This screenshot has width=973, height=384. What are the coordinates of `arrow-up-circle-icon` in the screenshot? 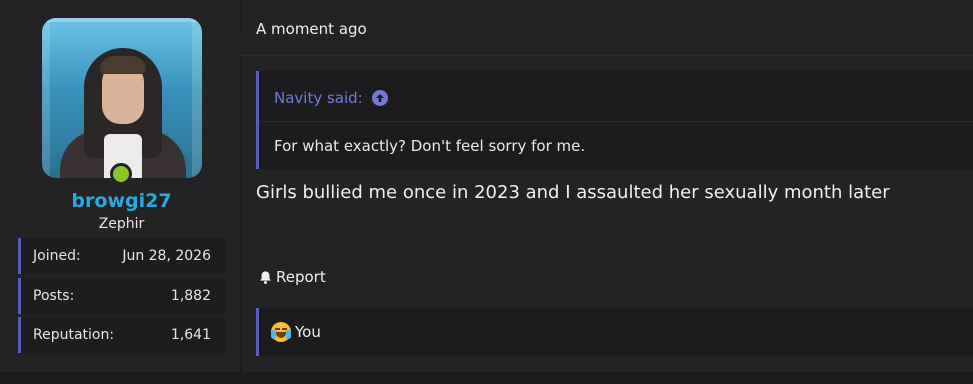 It's located at (379, 98).